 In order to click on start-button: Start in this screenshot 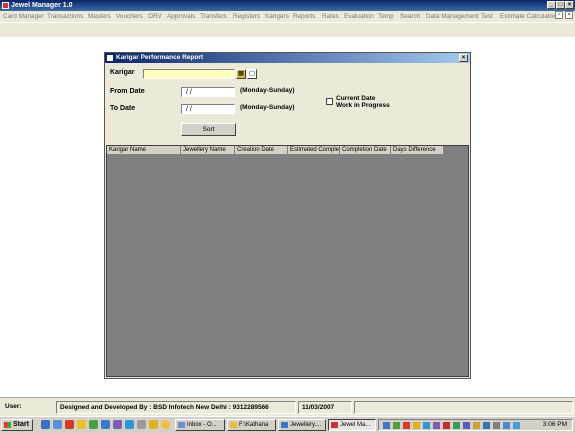, I will do `click(17, 425)`.